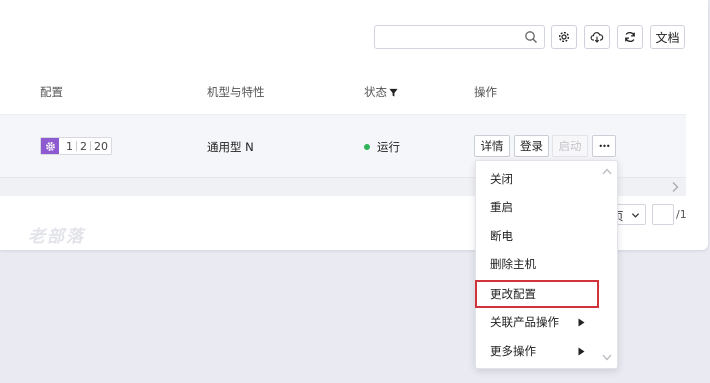 This screenshot has width=710, height=383. Describe the element at coordinates (663, 214) in the screenshot. I see `page-number-input` at that location.